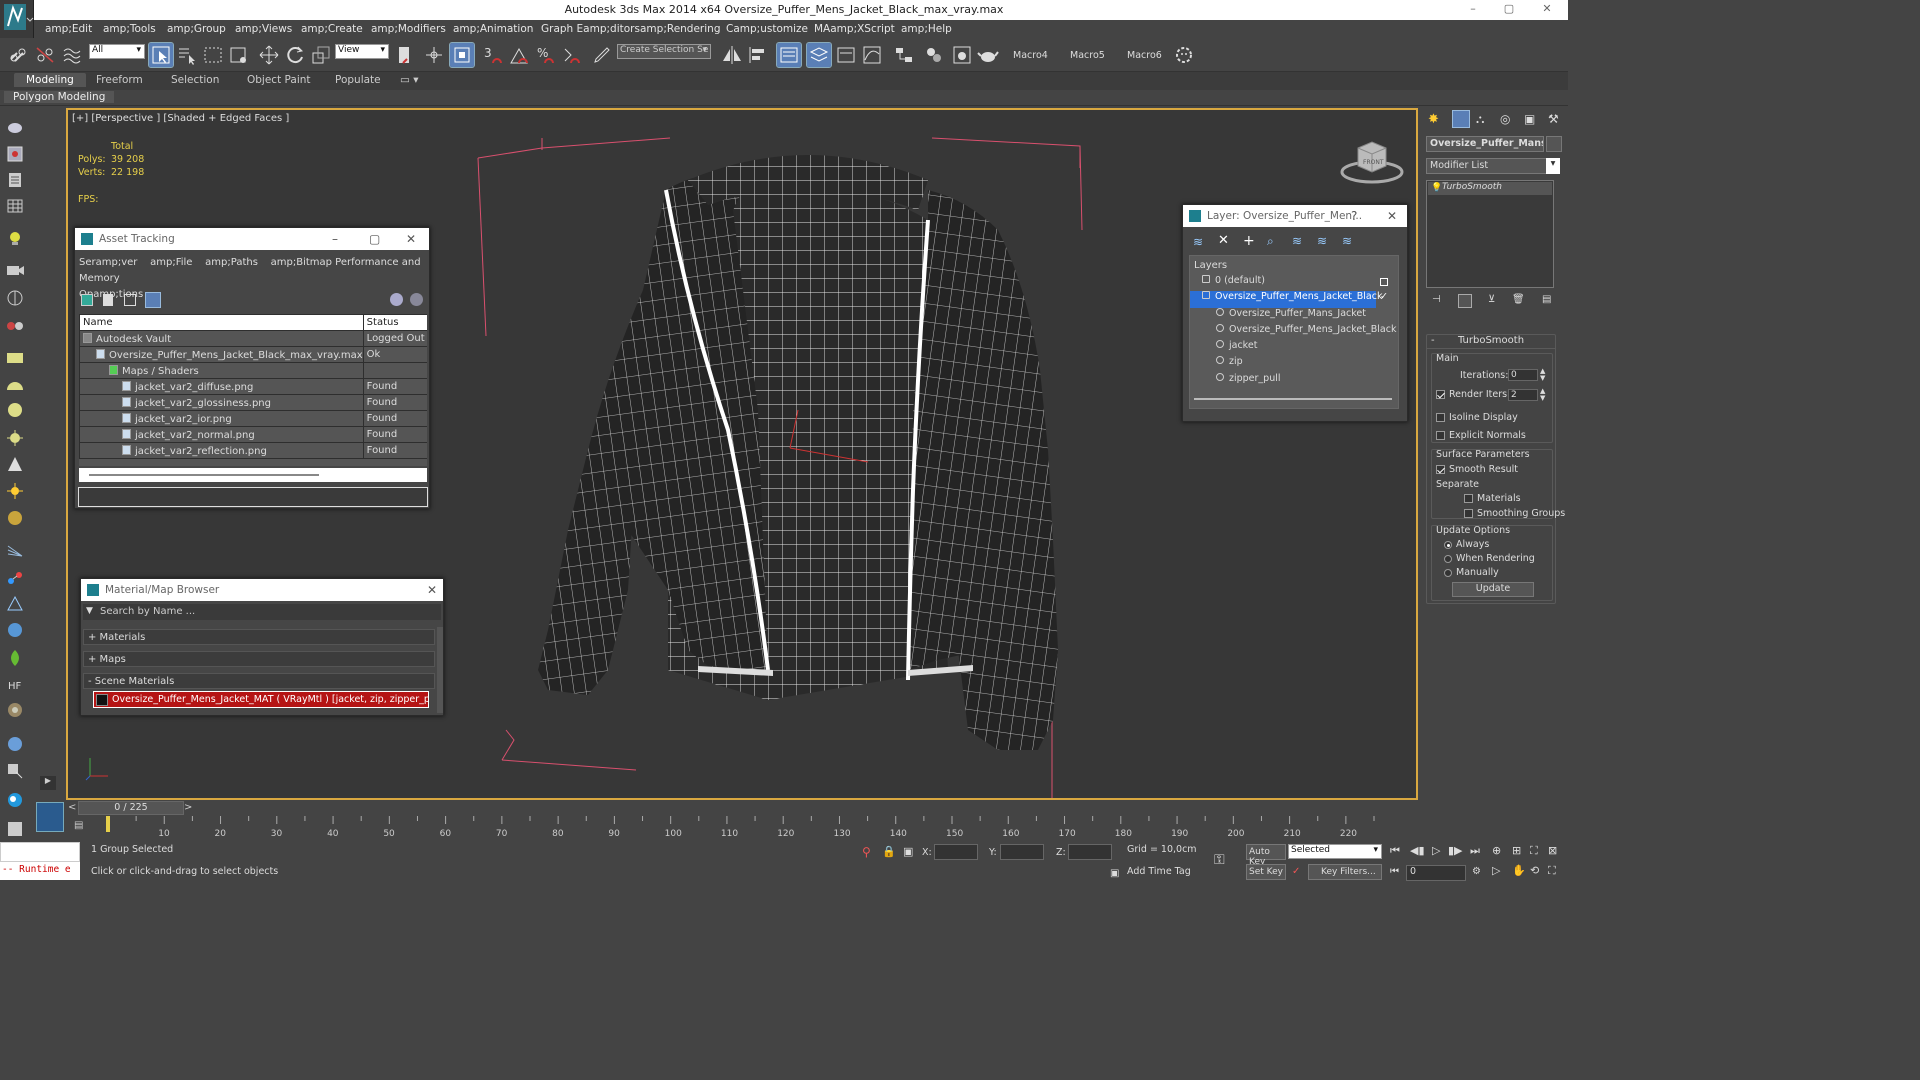  Describe the element at coordinates (1553, 119) in the screenshot. I see `utilities-tab-icon: ⚒` at that location.